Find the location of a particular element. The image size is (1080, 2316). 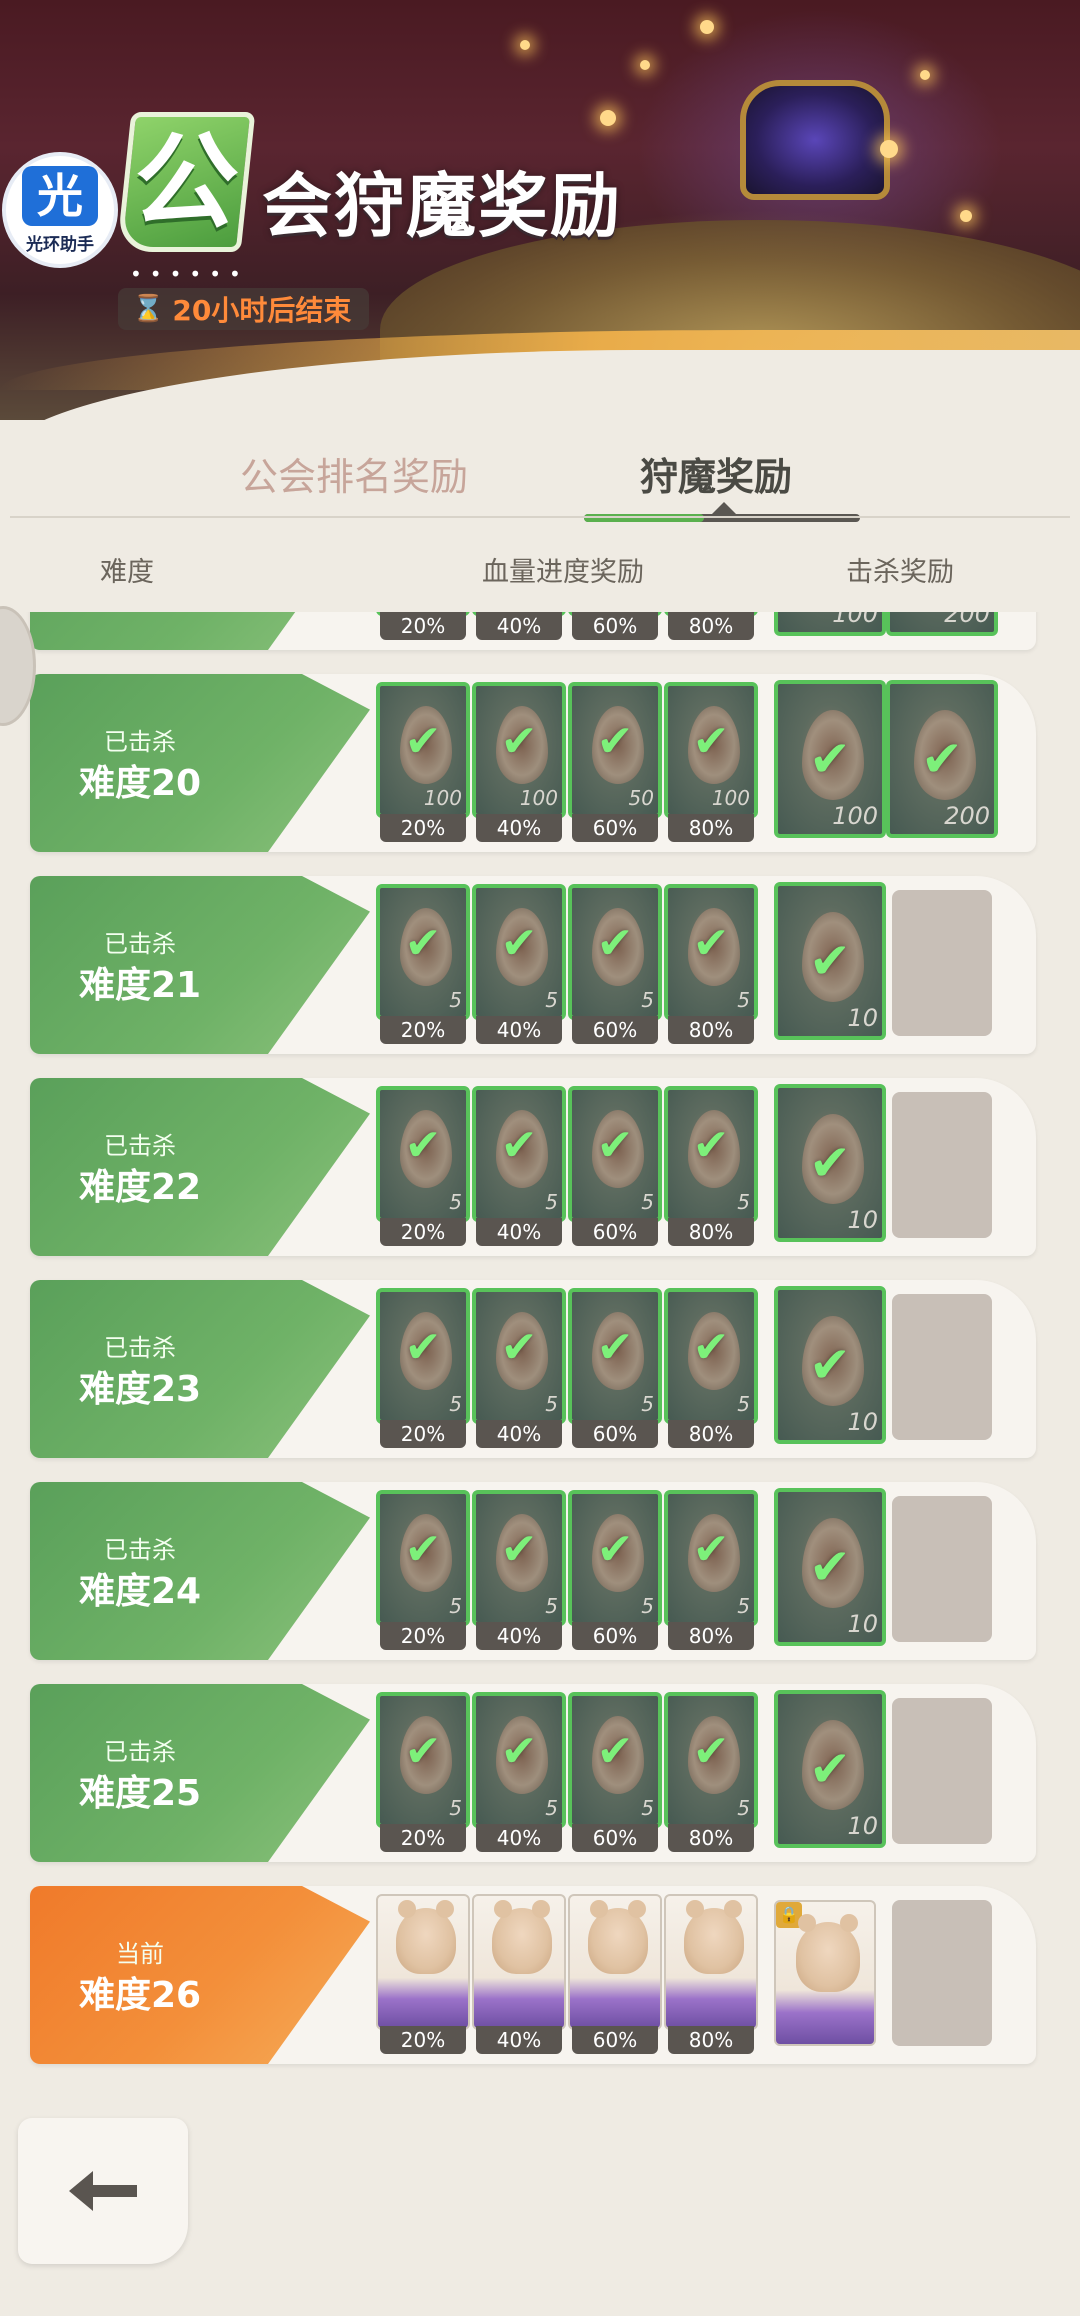

row-difficulty-panel: 已击杀 难度23 is located at coordinates (200, 1369).